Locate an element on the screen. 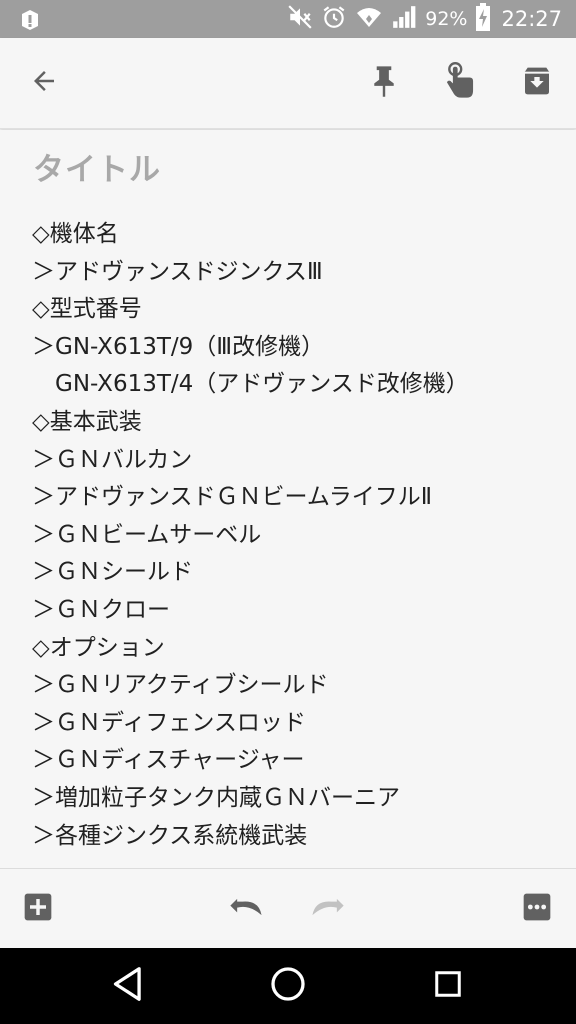 The width and height of the screenshot is (576, 1024). archive-button is located at coordinates (537, 83).